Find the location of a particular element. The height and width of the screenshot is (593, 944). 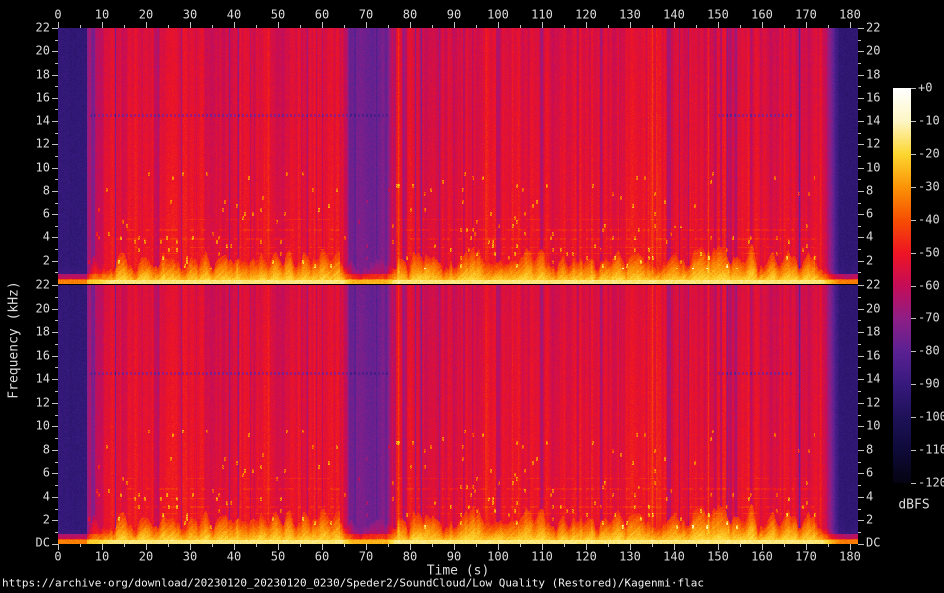

time-tick-label-bottom: 30 is located at coordinates (190, 556).